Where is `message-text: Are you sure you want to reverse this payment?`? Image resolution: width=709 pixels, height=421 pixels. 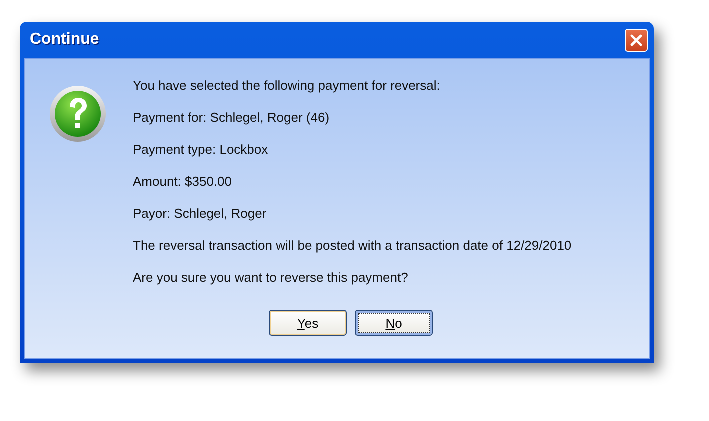
message-text: Are you sure you want to reverse this payment? is located at coordinates (271, 277).